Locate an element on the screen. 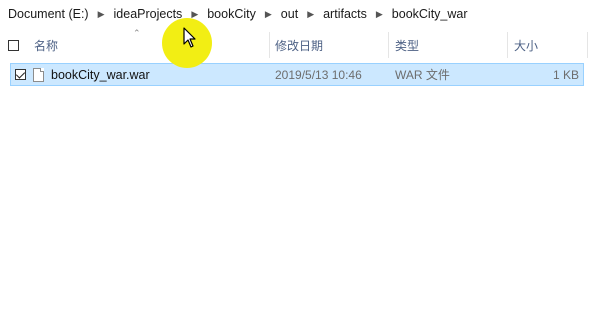  file-row-checkbox is located at coordinates (20, 74).